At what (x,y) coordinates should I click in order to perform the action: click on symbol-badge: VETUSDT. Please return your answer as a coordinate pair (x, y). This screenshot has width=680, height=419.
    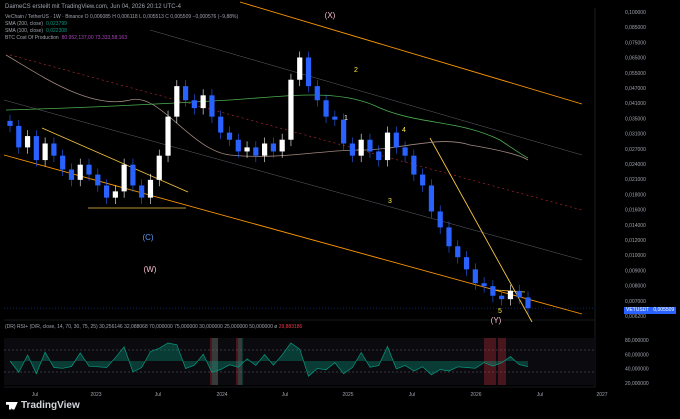
    Looking at the image, I should click on (638, 310).